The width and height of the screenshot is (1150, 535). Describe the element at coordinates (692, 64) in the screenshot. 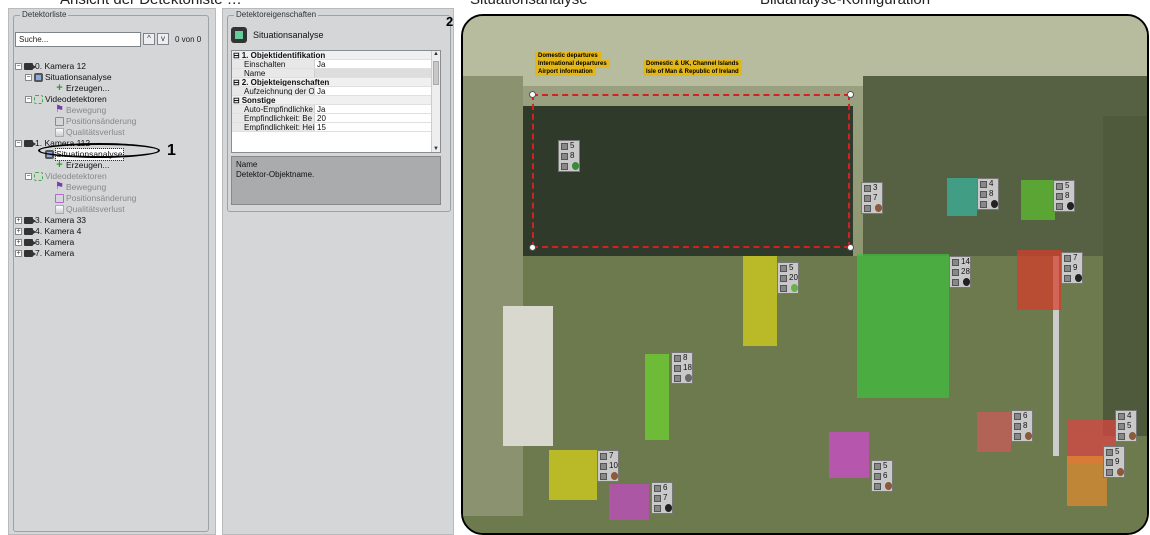

I see `airport-sign-4: Domestic & UK, Channel Islands` at that location.